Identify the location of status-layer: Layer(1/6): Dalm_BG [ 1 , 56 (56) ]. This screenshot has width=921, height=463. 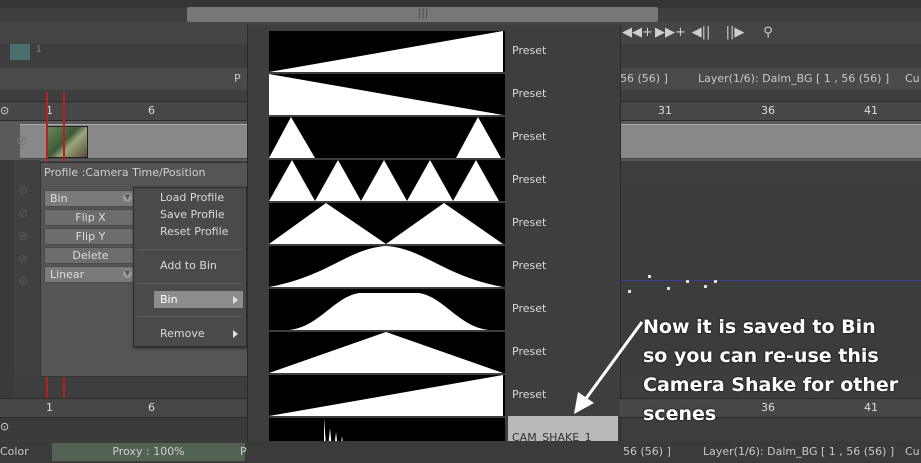
(799, 451).